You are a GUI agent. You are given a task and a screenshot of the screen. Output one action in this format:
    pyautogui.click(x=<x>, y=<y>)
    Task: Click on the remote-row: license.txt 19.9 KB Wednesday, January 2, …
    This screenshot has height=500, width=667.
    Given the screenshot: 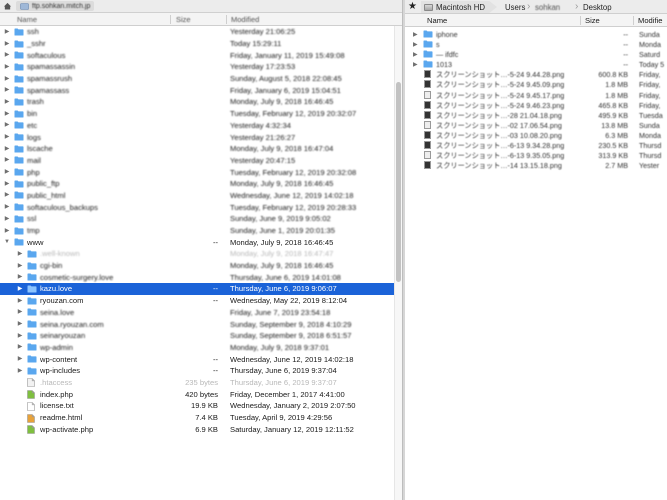 What is the action you would take?
    pyautogui.click(x=198, y=406)
    